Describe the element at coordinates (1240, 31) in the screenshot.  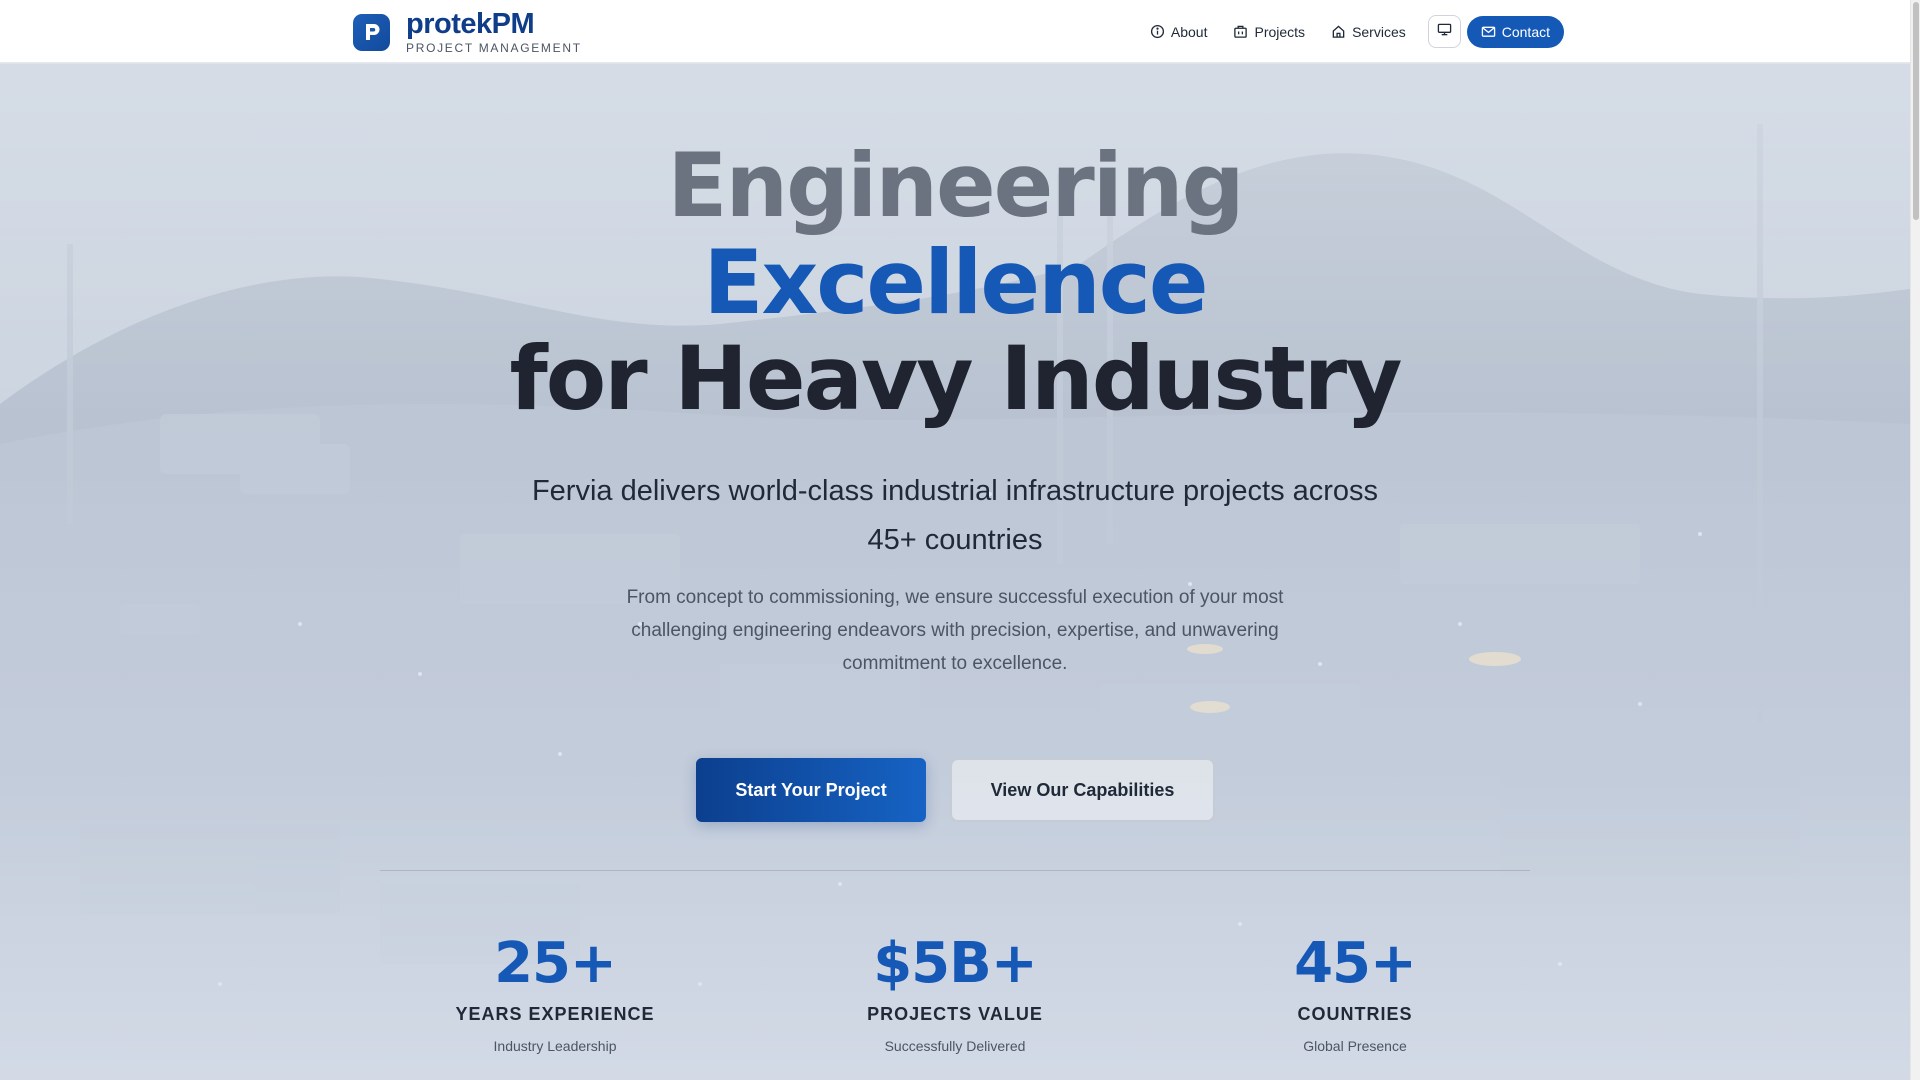
I see `building-icon` at that location.